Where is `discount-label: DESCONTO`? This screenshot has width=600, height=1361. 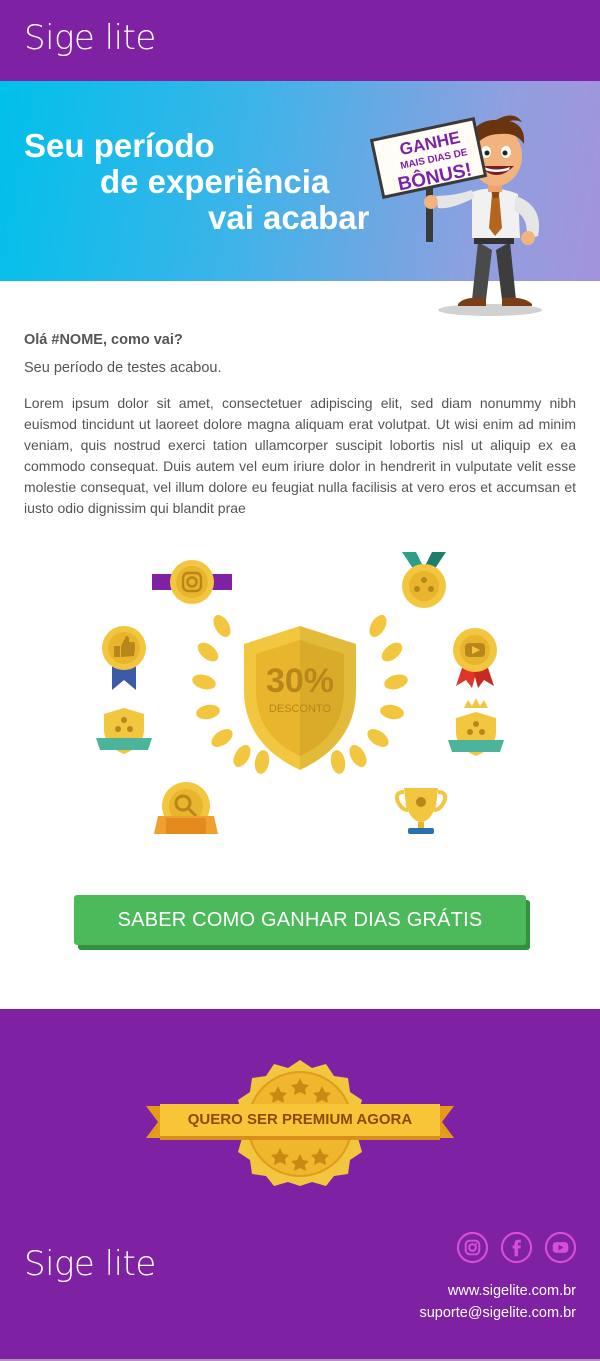 discount-label: DESCONTO is located at coordinates (300, 709).